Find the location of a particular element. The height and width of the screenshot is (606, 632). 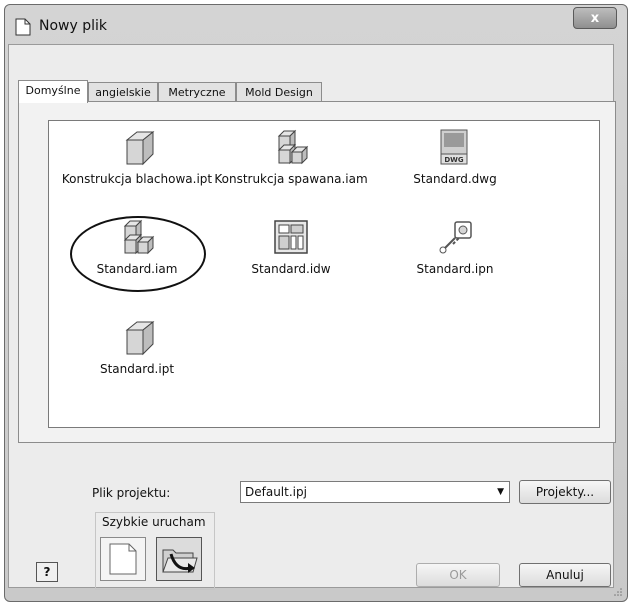

quick-launch-new-button is located at coordinates (123, 559).